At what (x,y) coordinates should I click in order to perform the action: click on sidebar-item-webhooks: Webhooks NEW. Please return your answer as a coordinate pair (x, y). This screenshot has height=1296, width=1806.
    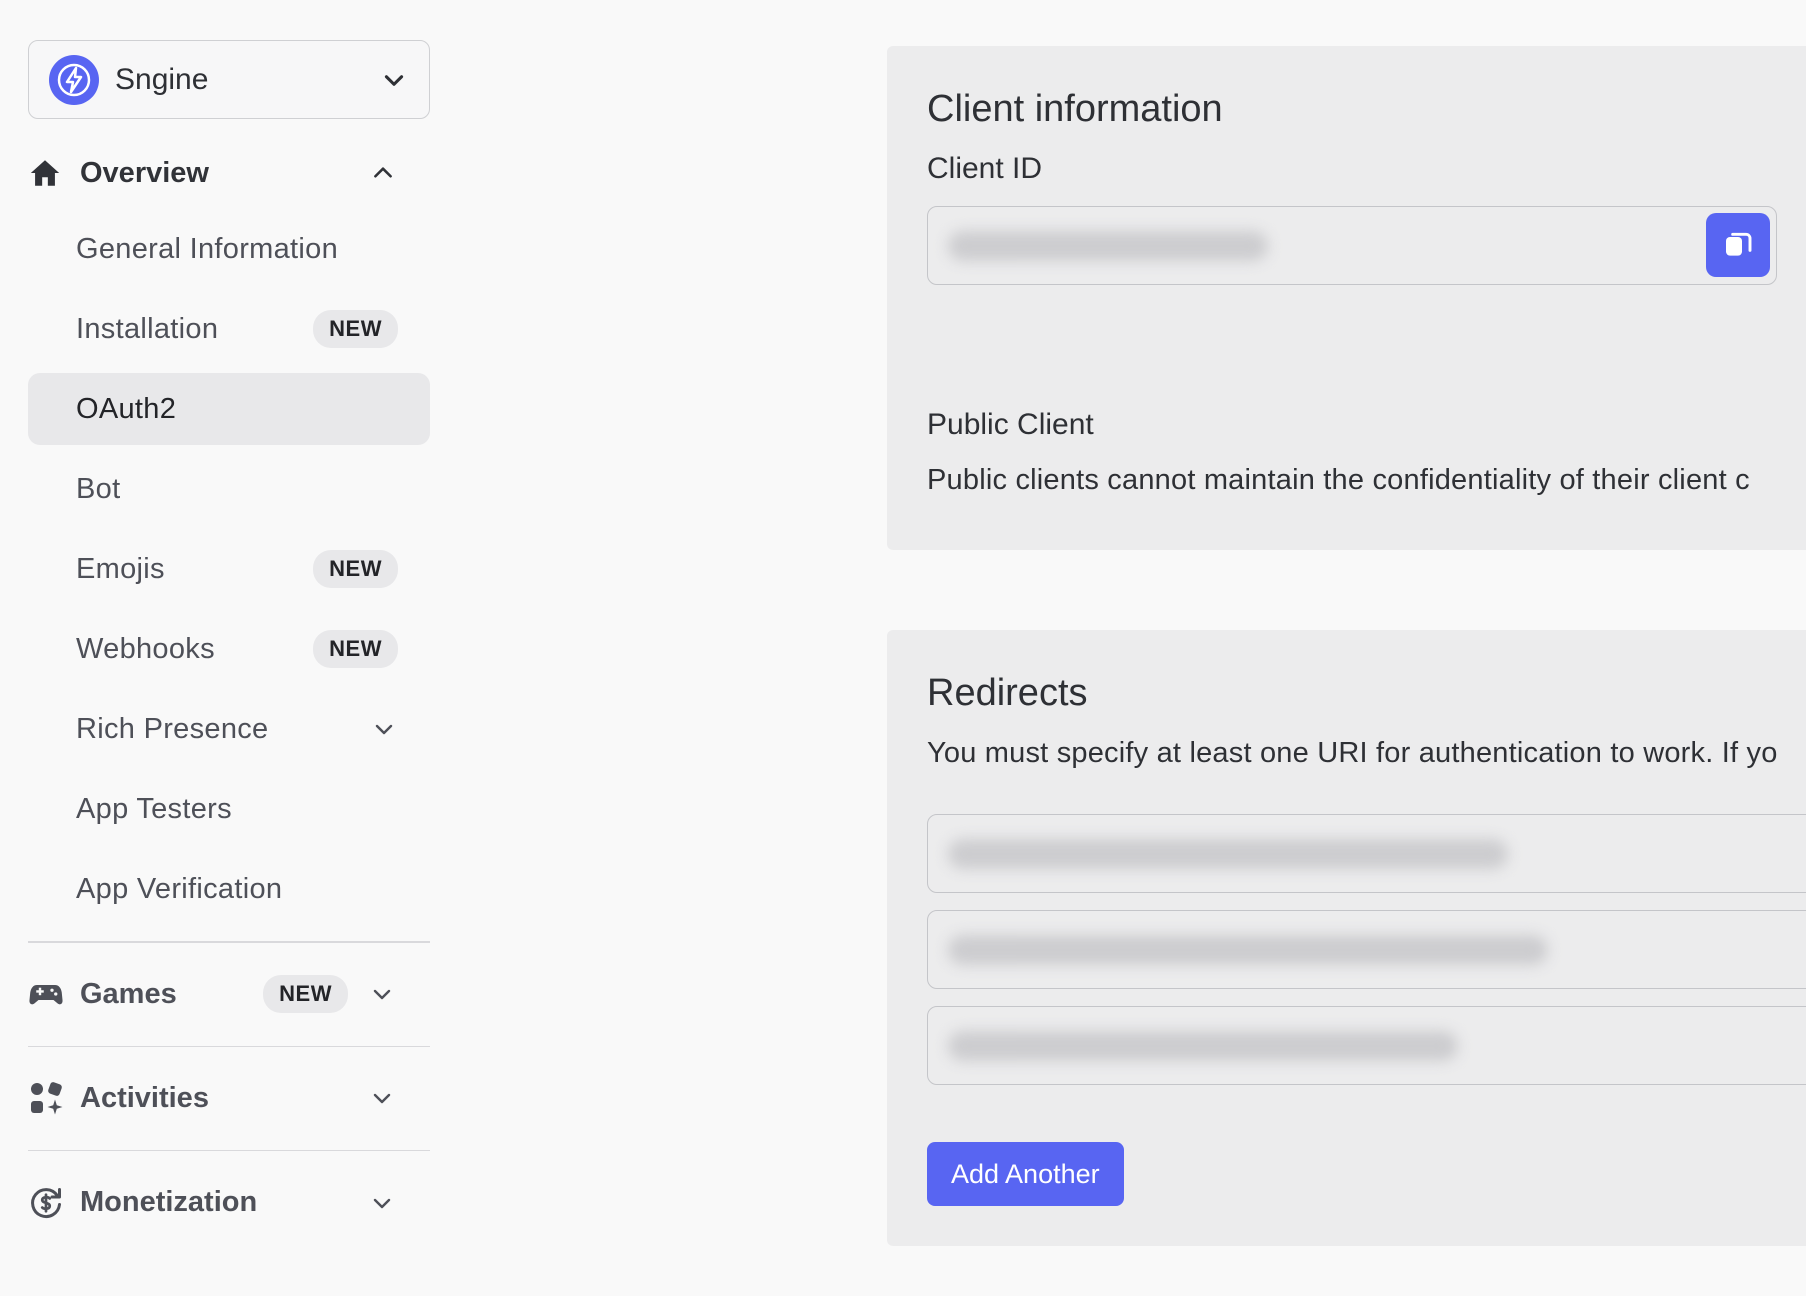
    Looking at the image, I should click on (229, 649).